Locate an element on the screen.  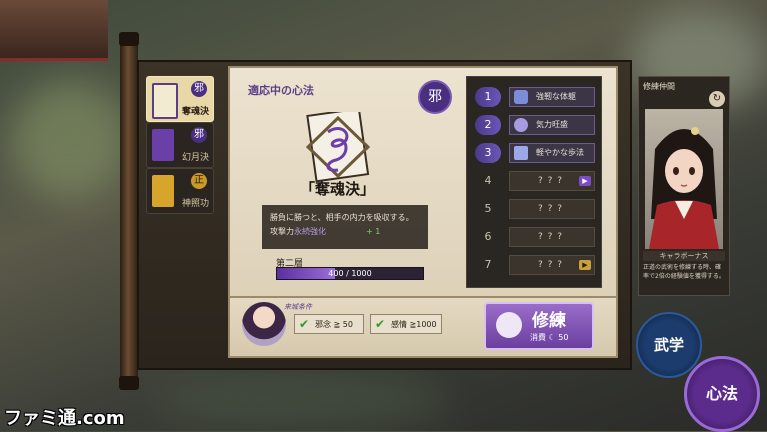
heart-icon is located at coordinates (521, 125).